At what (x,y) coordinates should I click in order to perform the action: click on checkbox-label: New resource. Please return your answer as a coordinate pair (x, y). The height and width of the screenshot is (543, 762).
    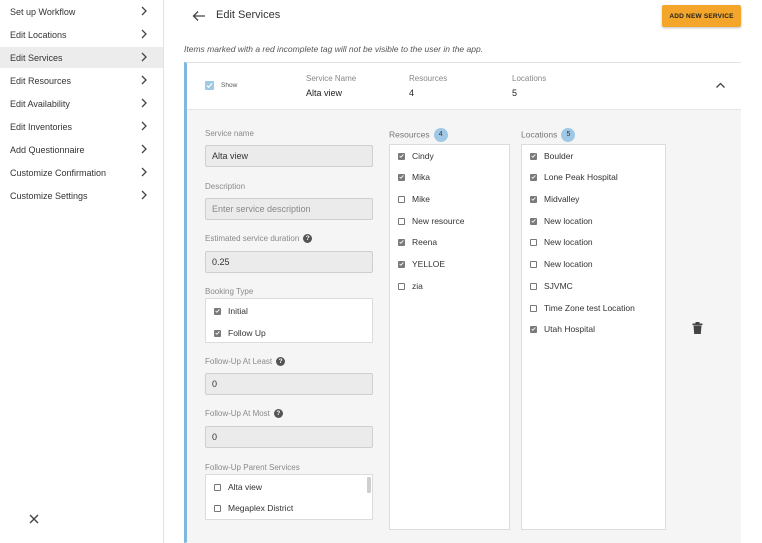
    Looking at the image, I should click on (438, 221).